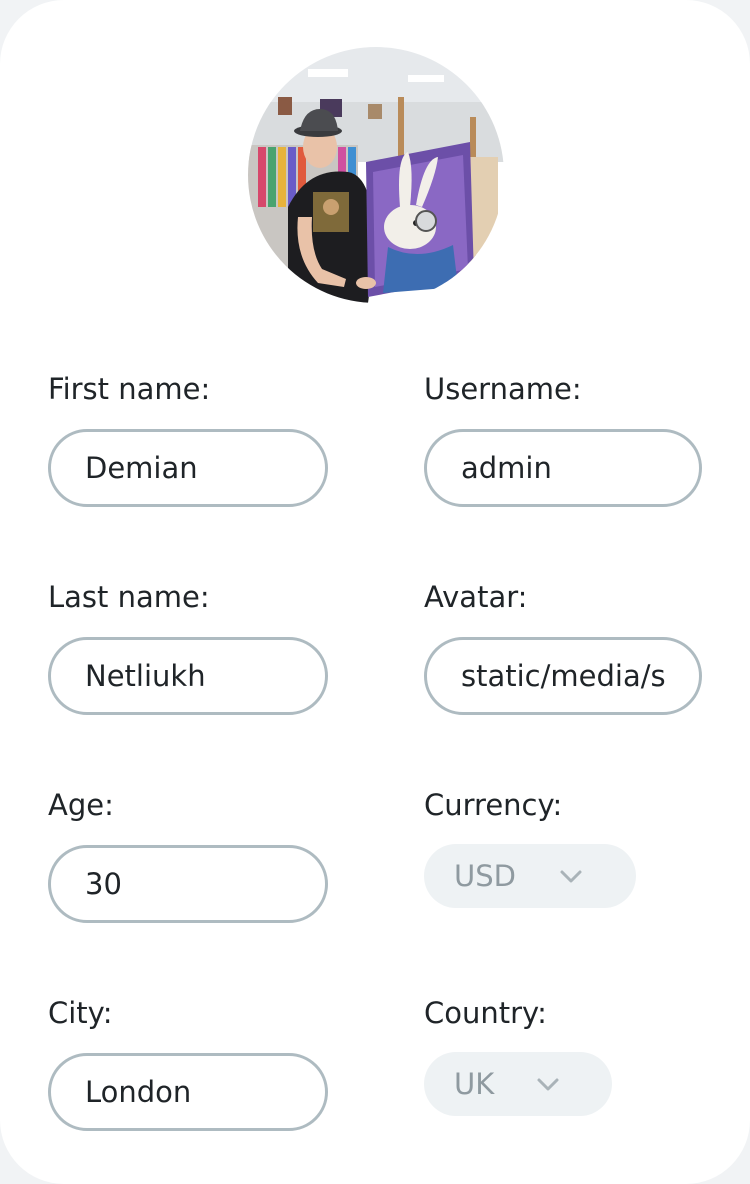 The image size is (750, 1184). What do you see at coordinates (476, 597) in the screenshot?
I see `avatar-label: Avatar:` at bounding box center [476, 597].